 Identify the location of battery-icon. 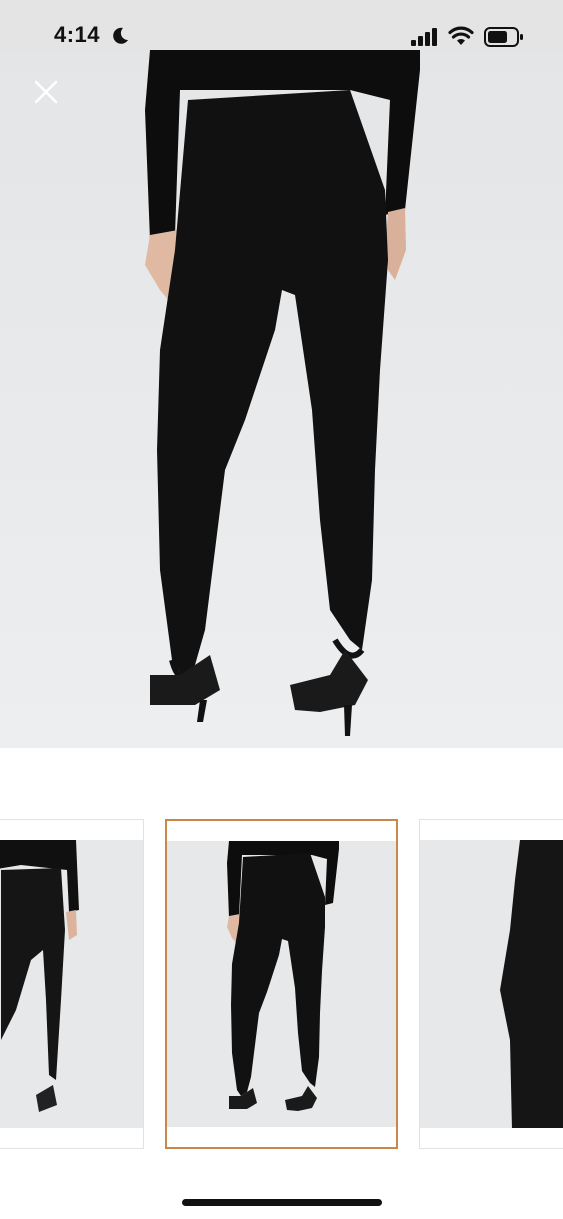
(503, 37).